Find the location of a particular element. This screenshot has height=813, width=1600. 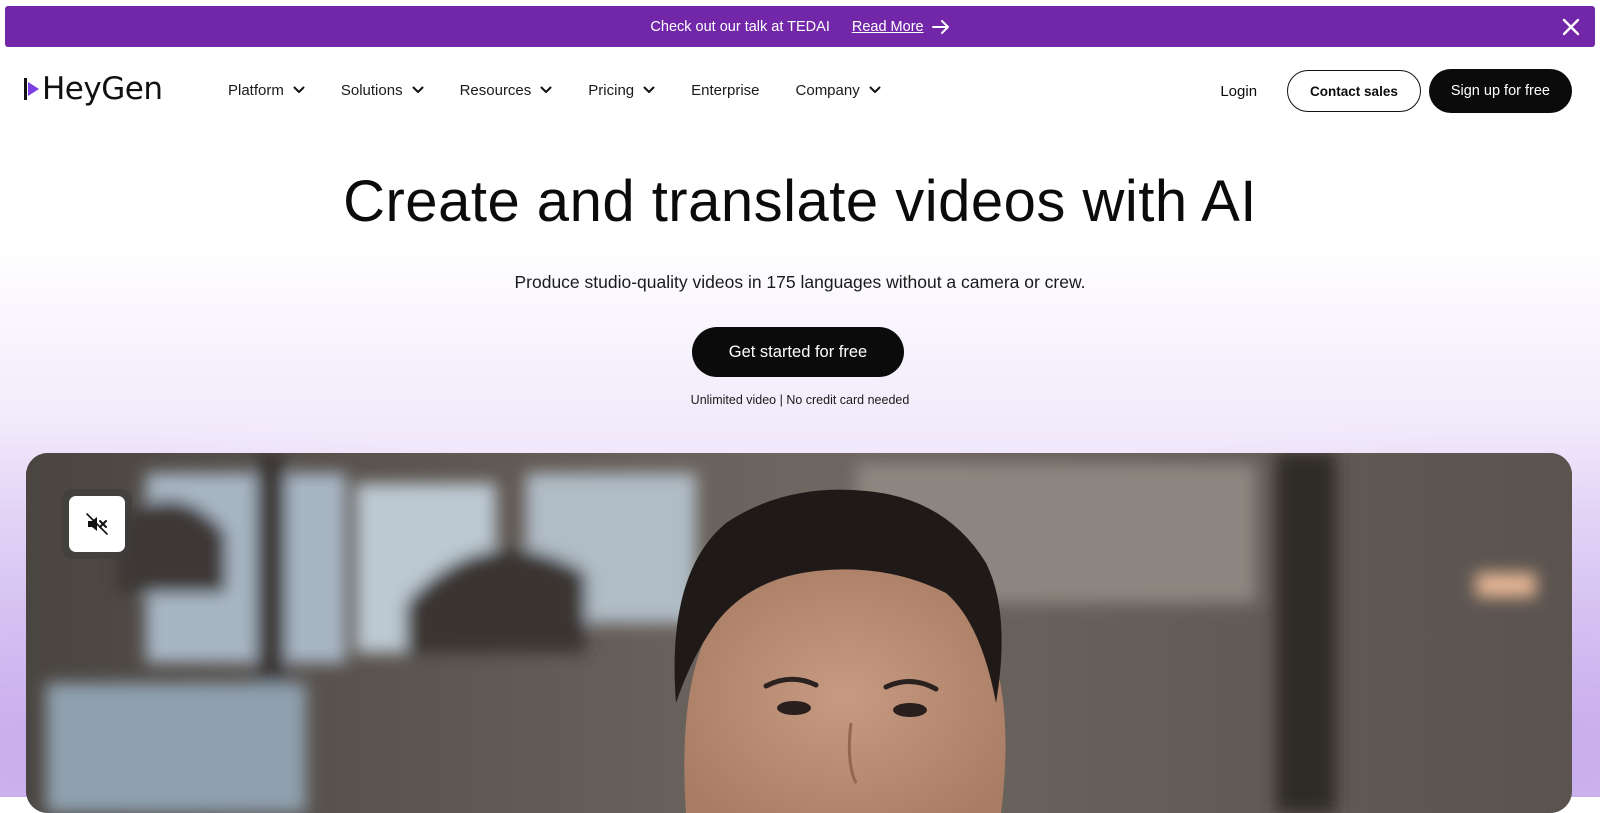

logo-text: HeyGen is located at coordinates (102, 89).